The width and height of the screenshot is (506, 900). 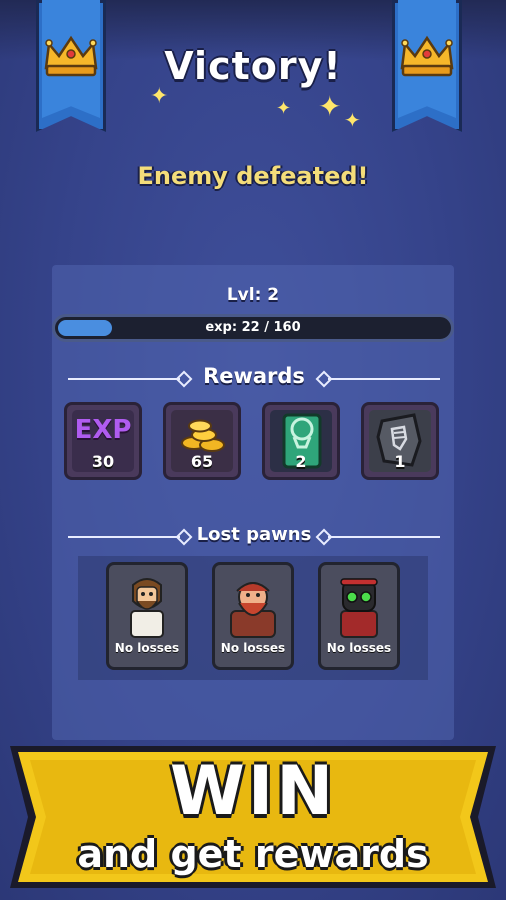 What do you see at coordinates (253, 295) in the screenshot?
I see `level-label: Lvl: 2` at bounding box center [253, 295].